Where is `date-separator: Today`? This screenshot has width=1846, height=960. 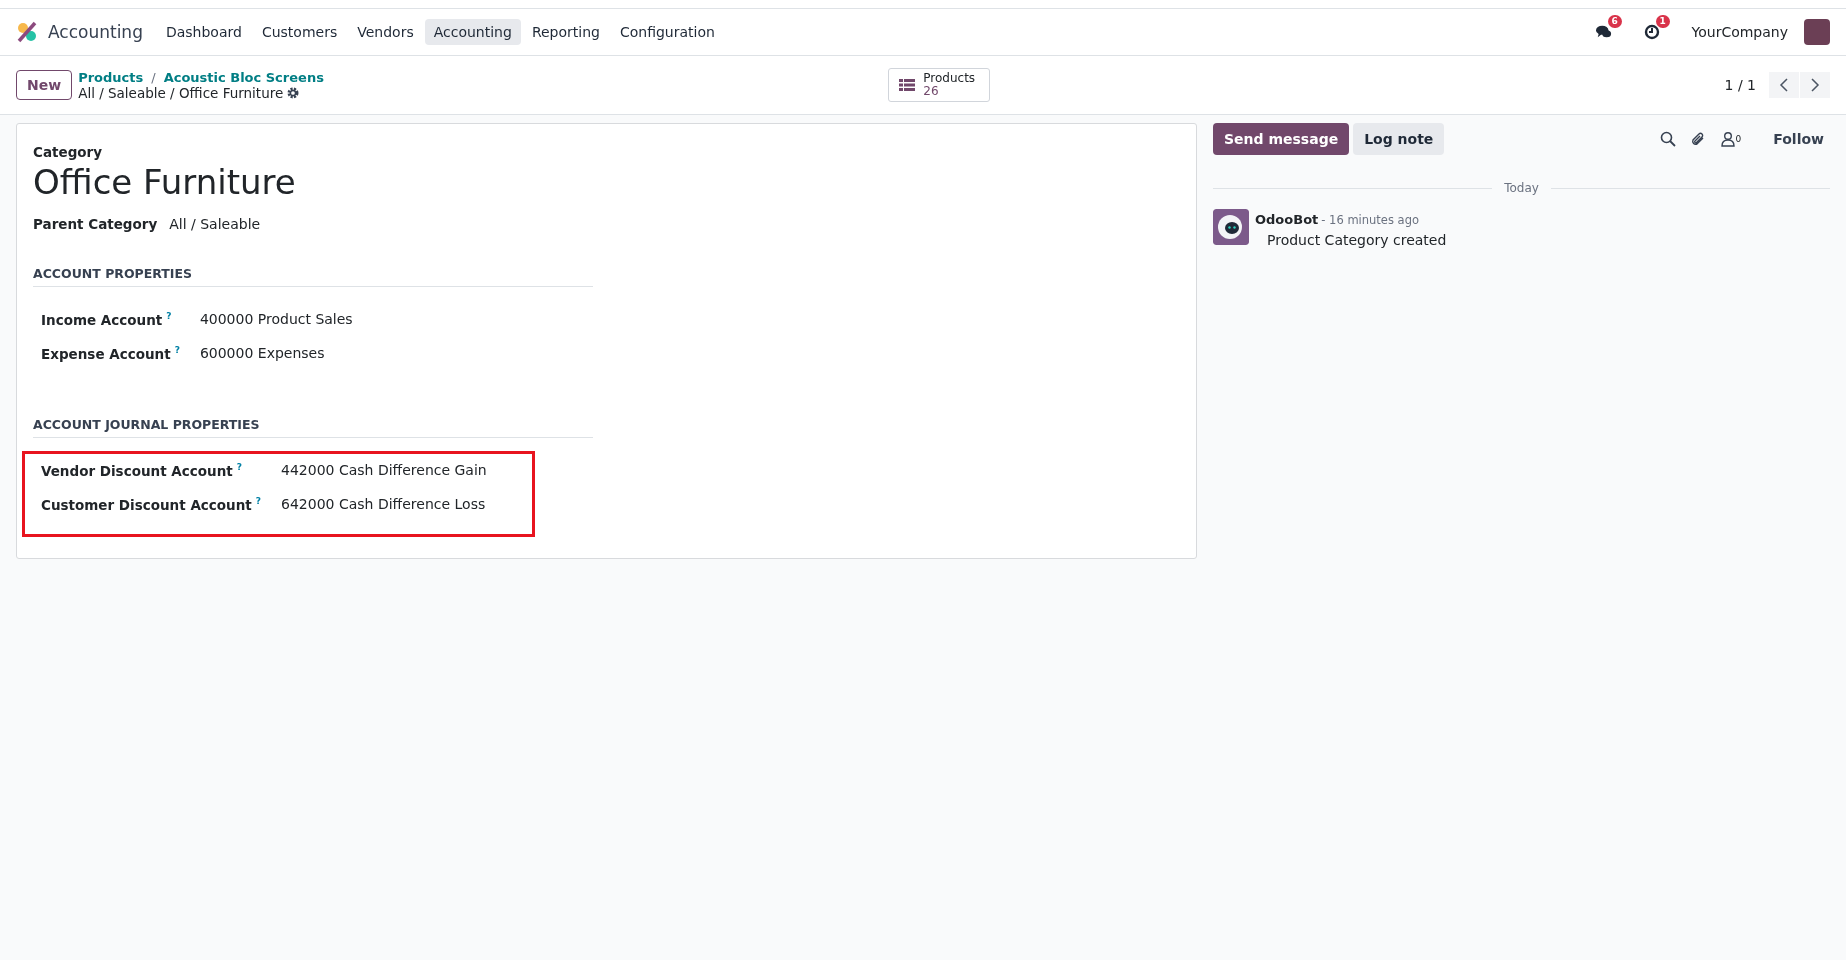 date-separator: Today is located at coordinates (1521, 188).